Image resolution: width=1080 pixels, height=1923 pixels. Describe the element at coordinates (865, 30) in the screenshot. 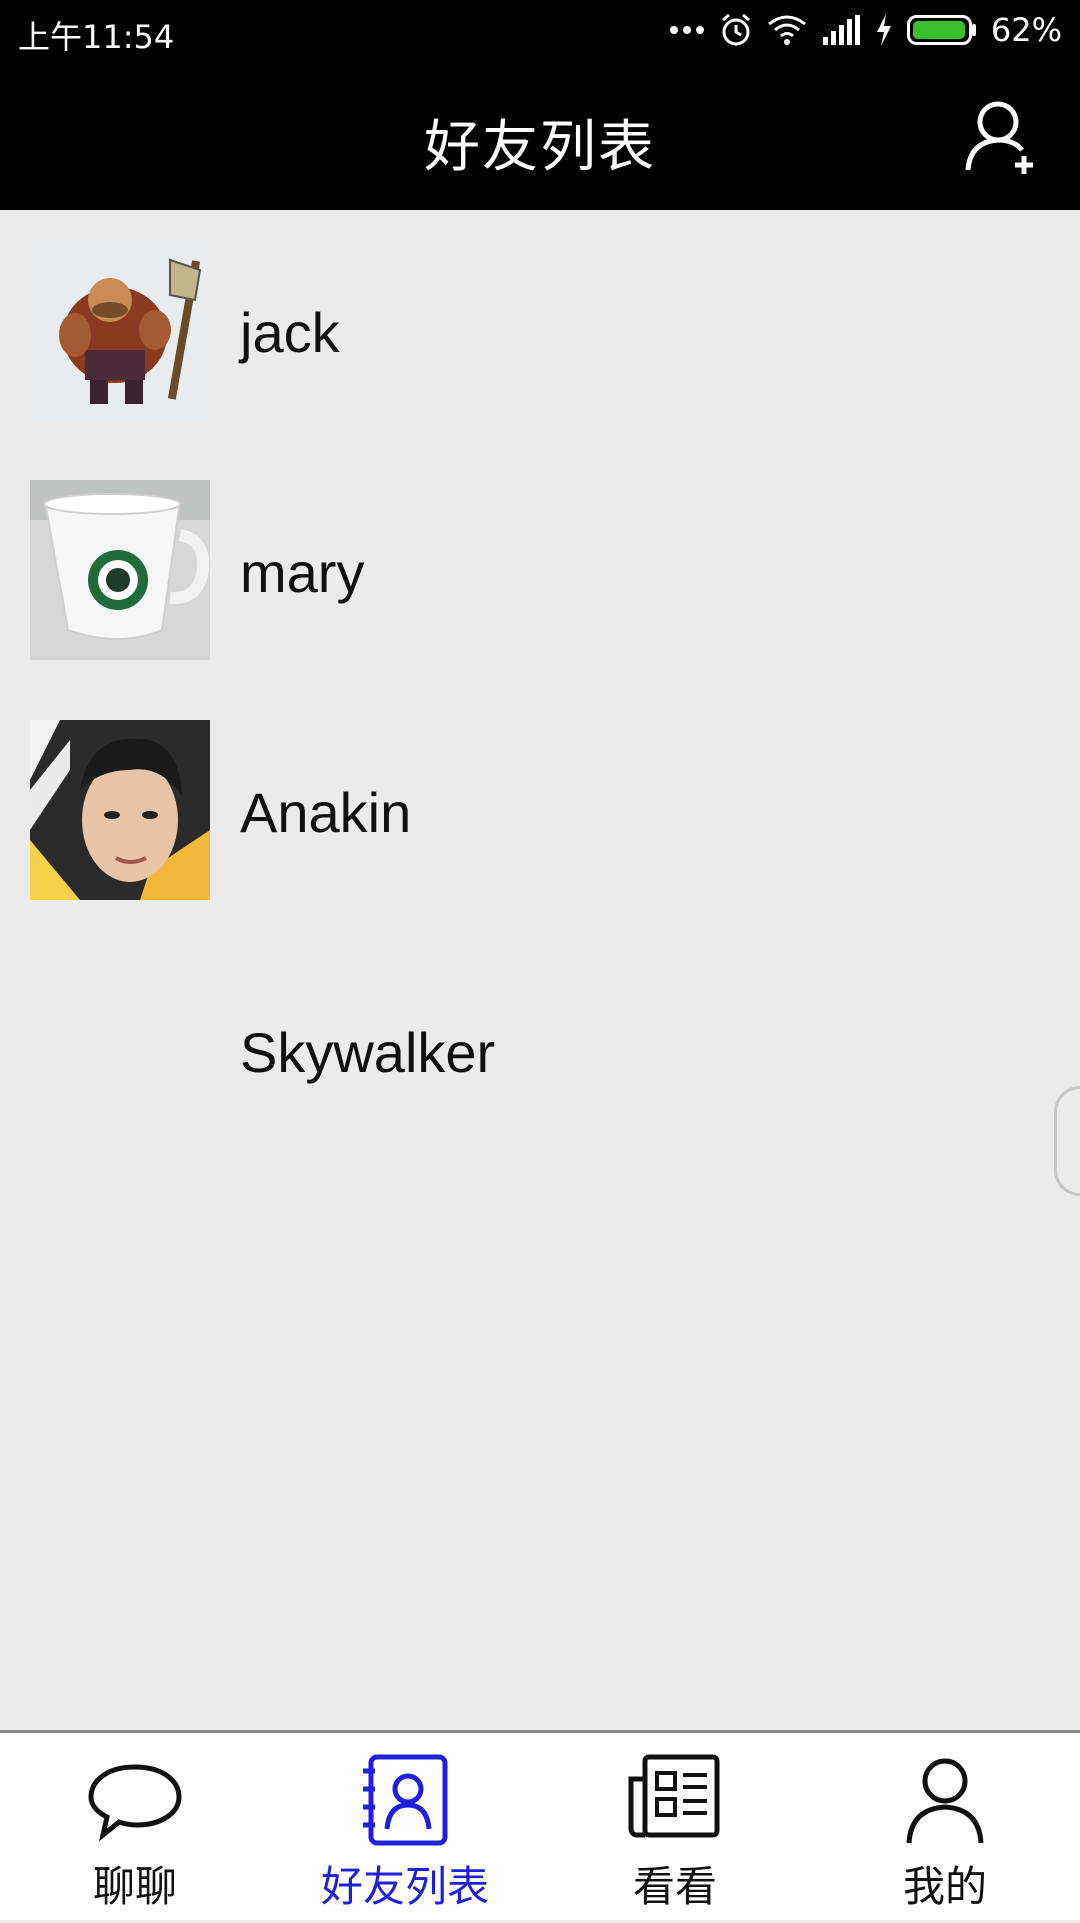

I see `status-icons: 62%` at that location.